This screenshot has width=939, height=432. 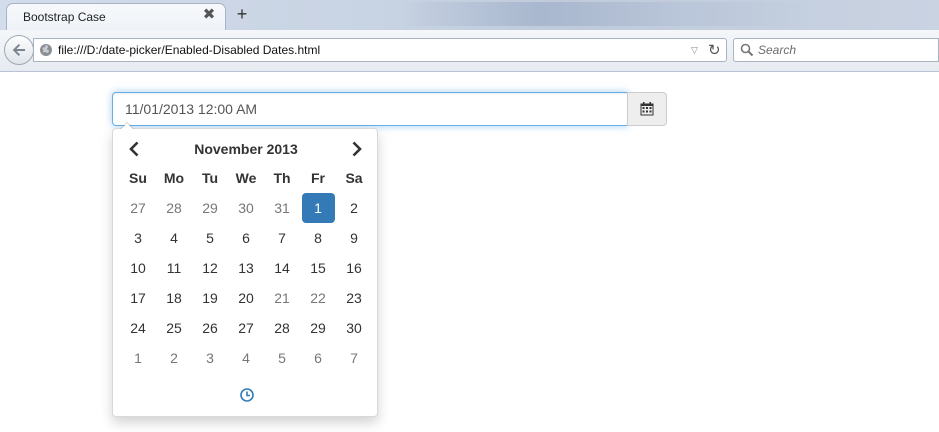 I want to click on reload-icon: ↻, so click(x=714, y=50).